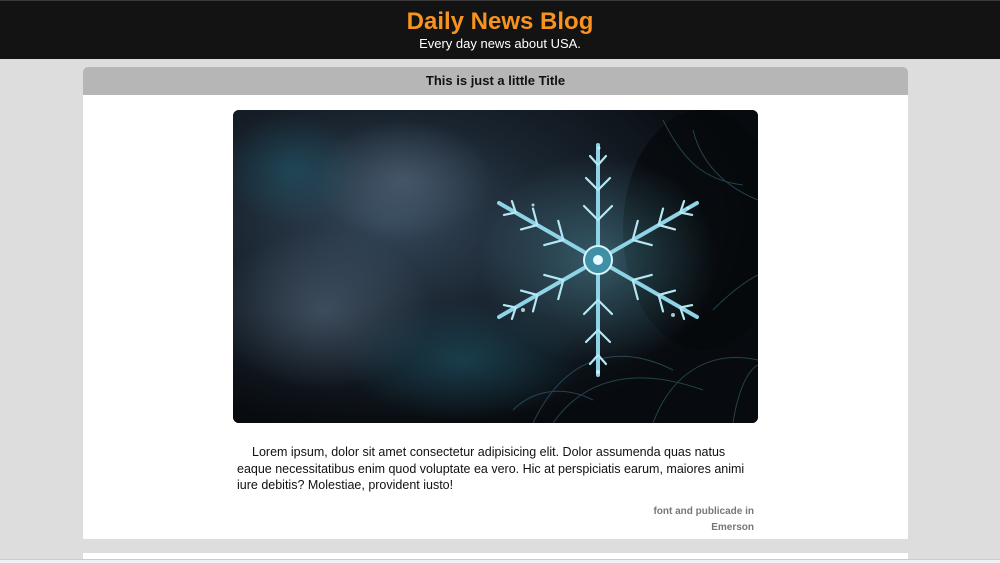 The image size is (1000, 563). I want to click on post-meta: font and publicade in Emerson, so click(703, 520).